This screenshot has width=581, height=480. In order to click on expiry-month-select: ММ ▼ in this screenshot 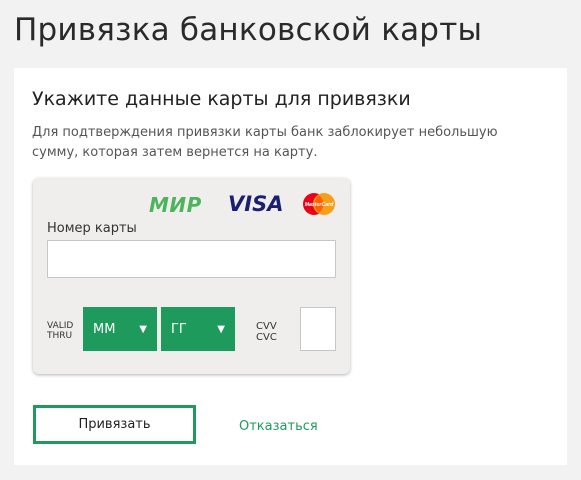, I will do `click(120, 329)`.